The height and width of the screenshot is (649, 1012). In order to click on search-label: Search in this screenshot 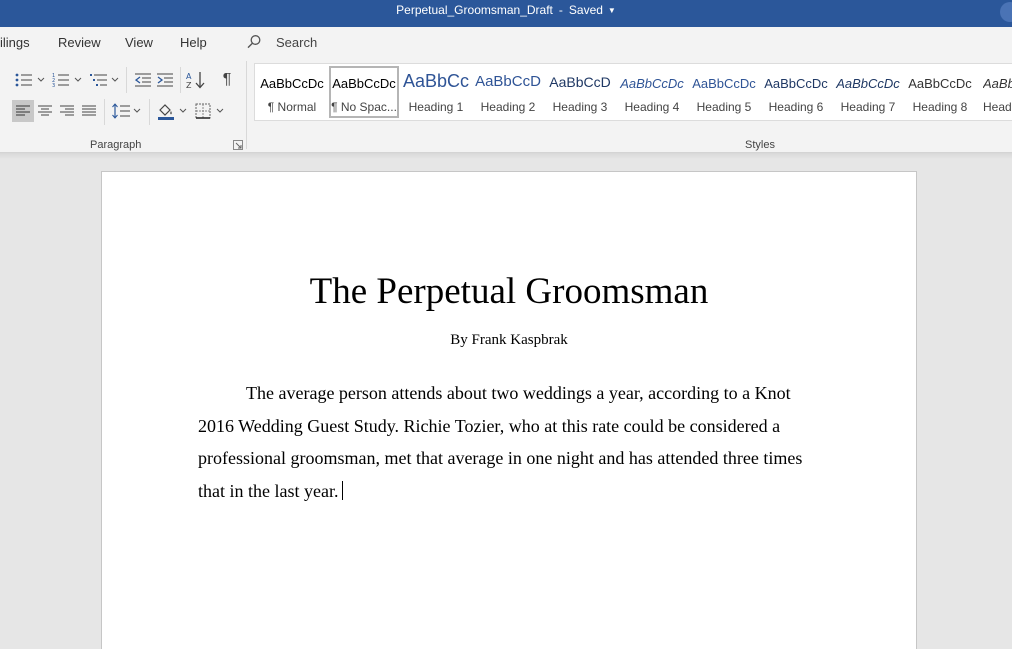, I will do `click(297, 42)`.